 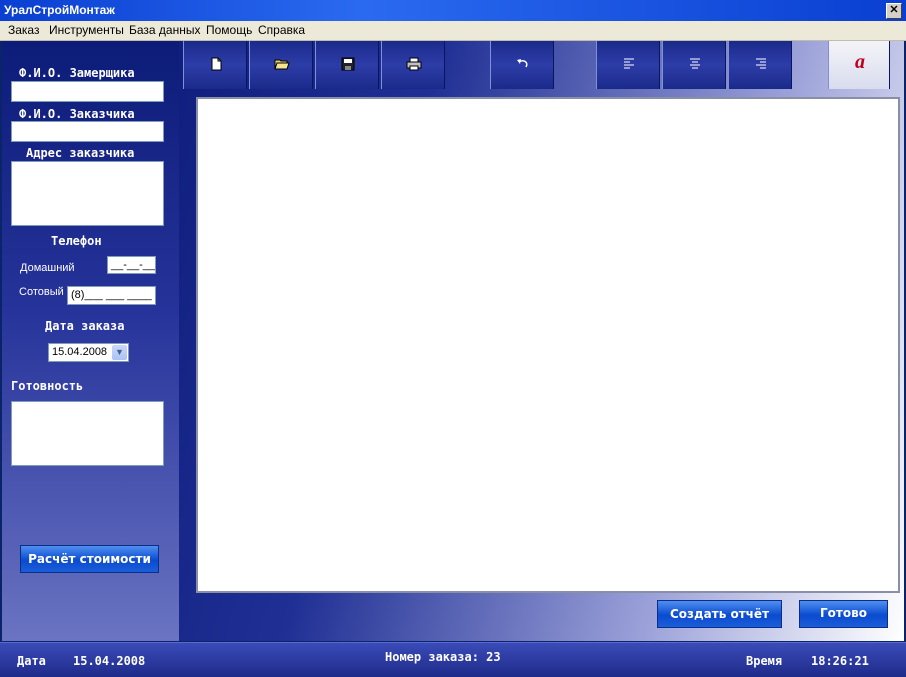 What do you see at coordinates (23, 30) in the screenshot?
I see `menu-order: Заказ` at bounding box center [23, 30].